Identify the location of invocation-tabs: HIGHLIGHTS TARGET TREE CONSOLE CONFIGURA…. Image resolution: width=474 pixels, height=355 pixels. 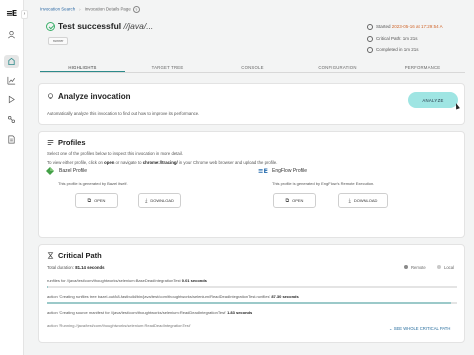
(252, 68).